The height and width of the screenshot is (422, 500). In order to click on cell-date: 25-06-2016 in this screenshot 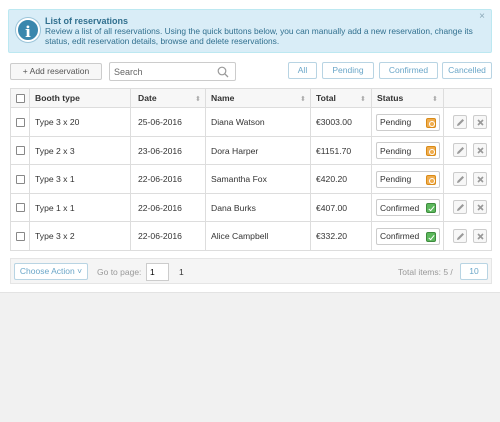, I will do `click(160, 122)`.